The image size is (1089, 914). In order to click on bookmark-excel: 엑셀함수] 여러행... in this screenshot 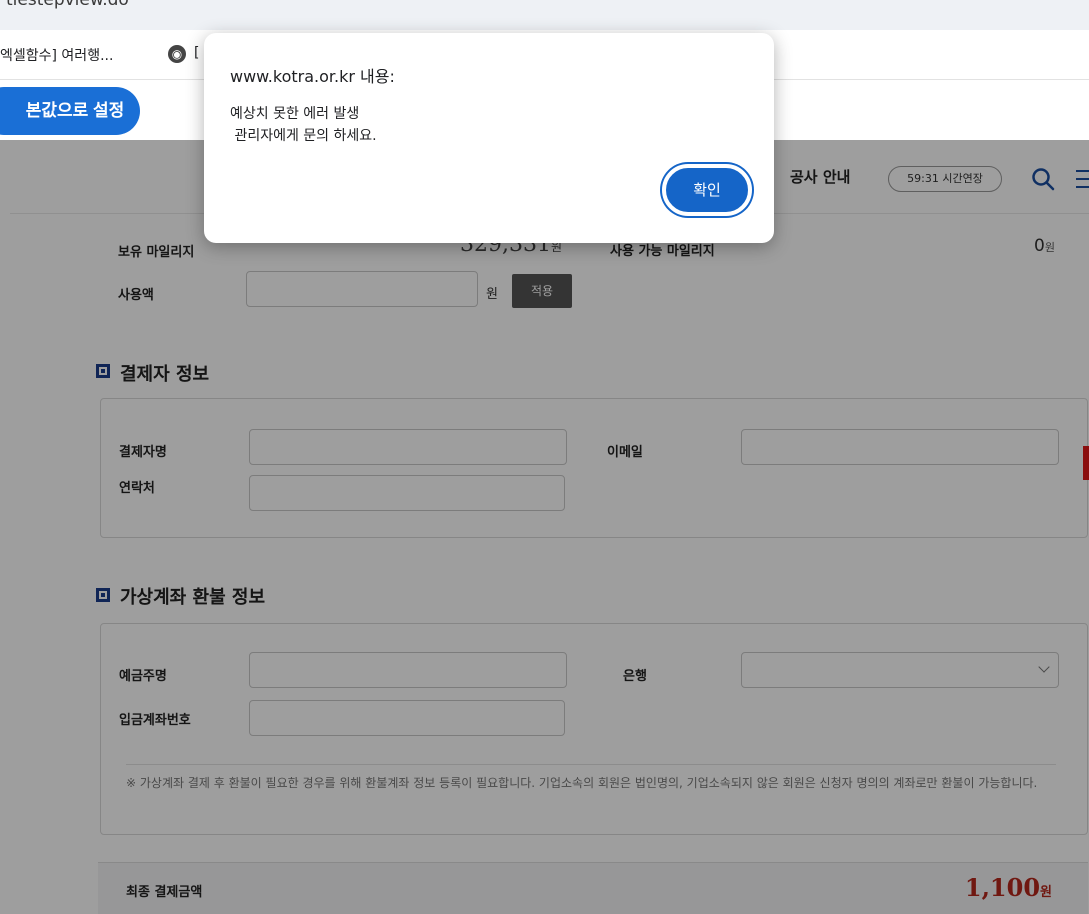, I will do `click(56, 55)`.